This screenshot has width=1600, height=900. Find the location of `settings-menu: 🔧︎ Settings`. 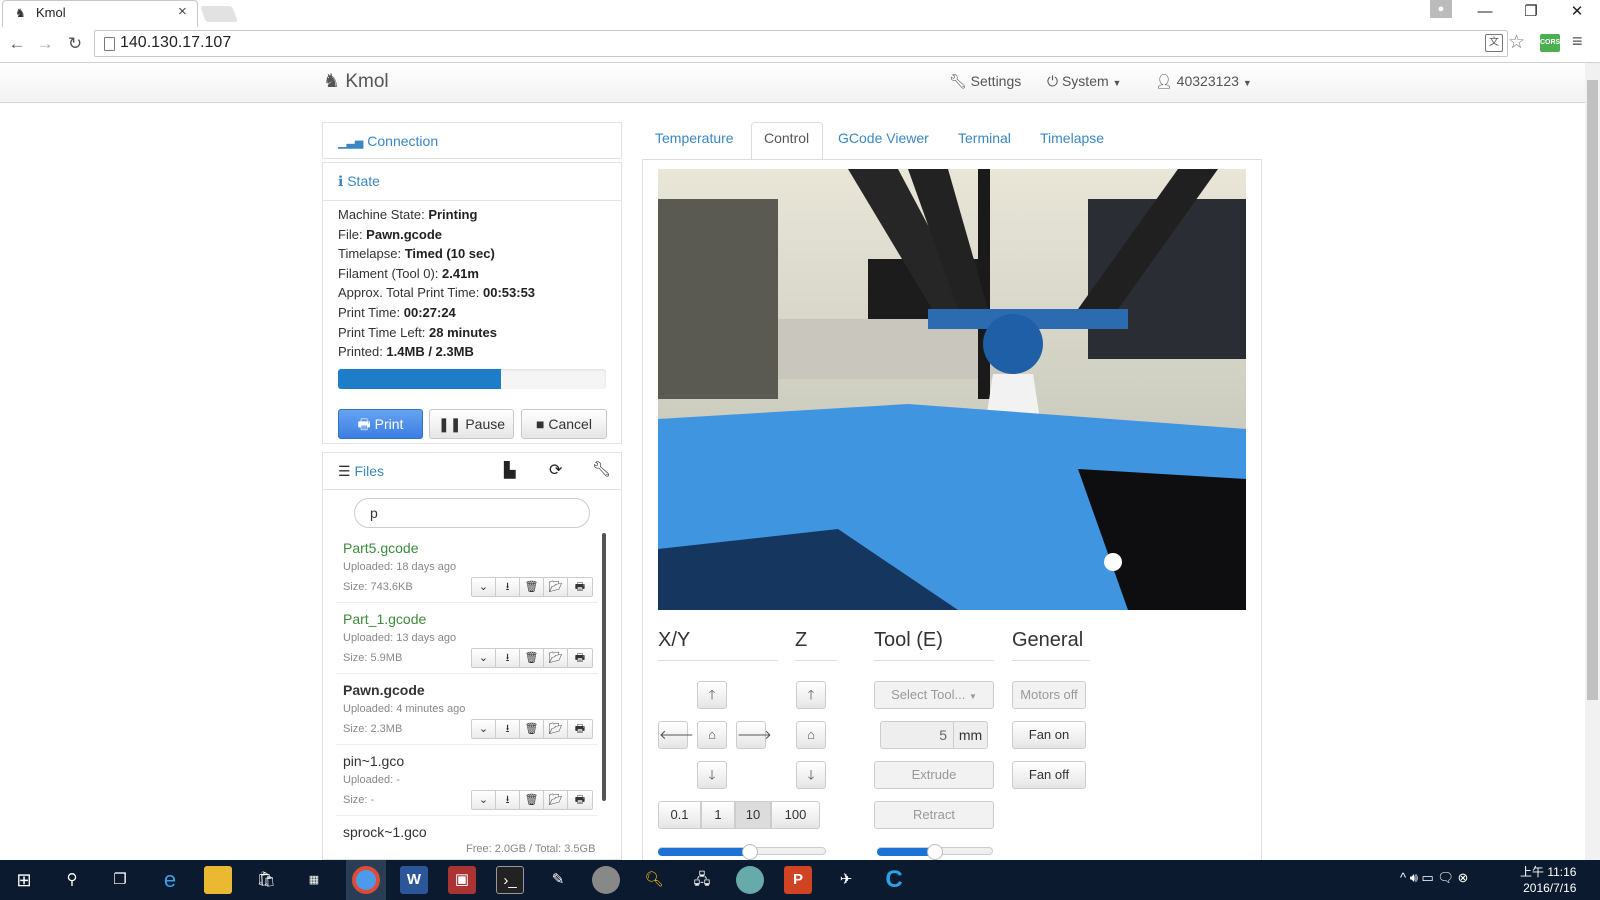

settings-menu: 🔧︎ Settings is located at coordinates (985, 81).